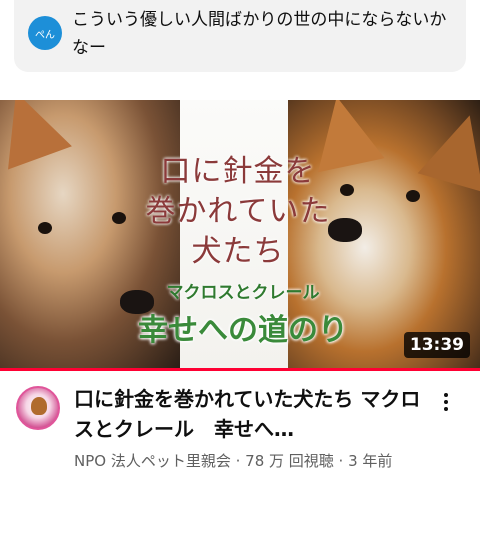  What do you see at coordinates (45, 33) in the screenshot?
I see `commenter-avatar: ぺん` at bounding box center [45, 33].